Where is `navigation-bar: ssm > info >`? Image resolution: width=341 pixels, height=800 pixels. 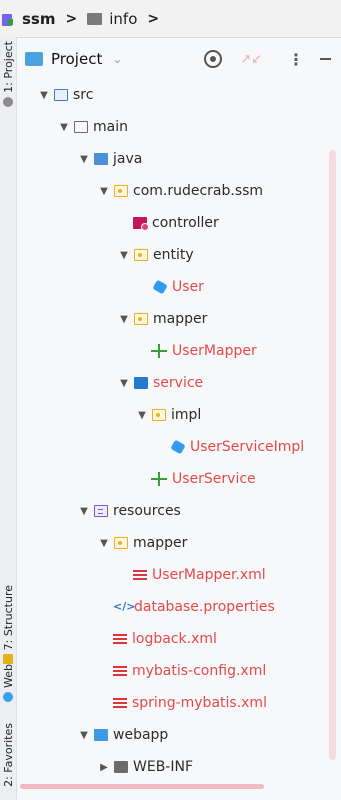
navigation-bar: ssm > info > is located at coordinates (170, 19).